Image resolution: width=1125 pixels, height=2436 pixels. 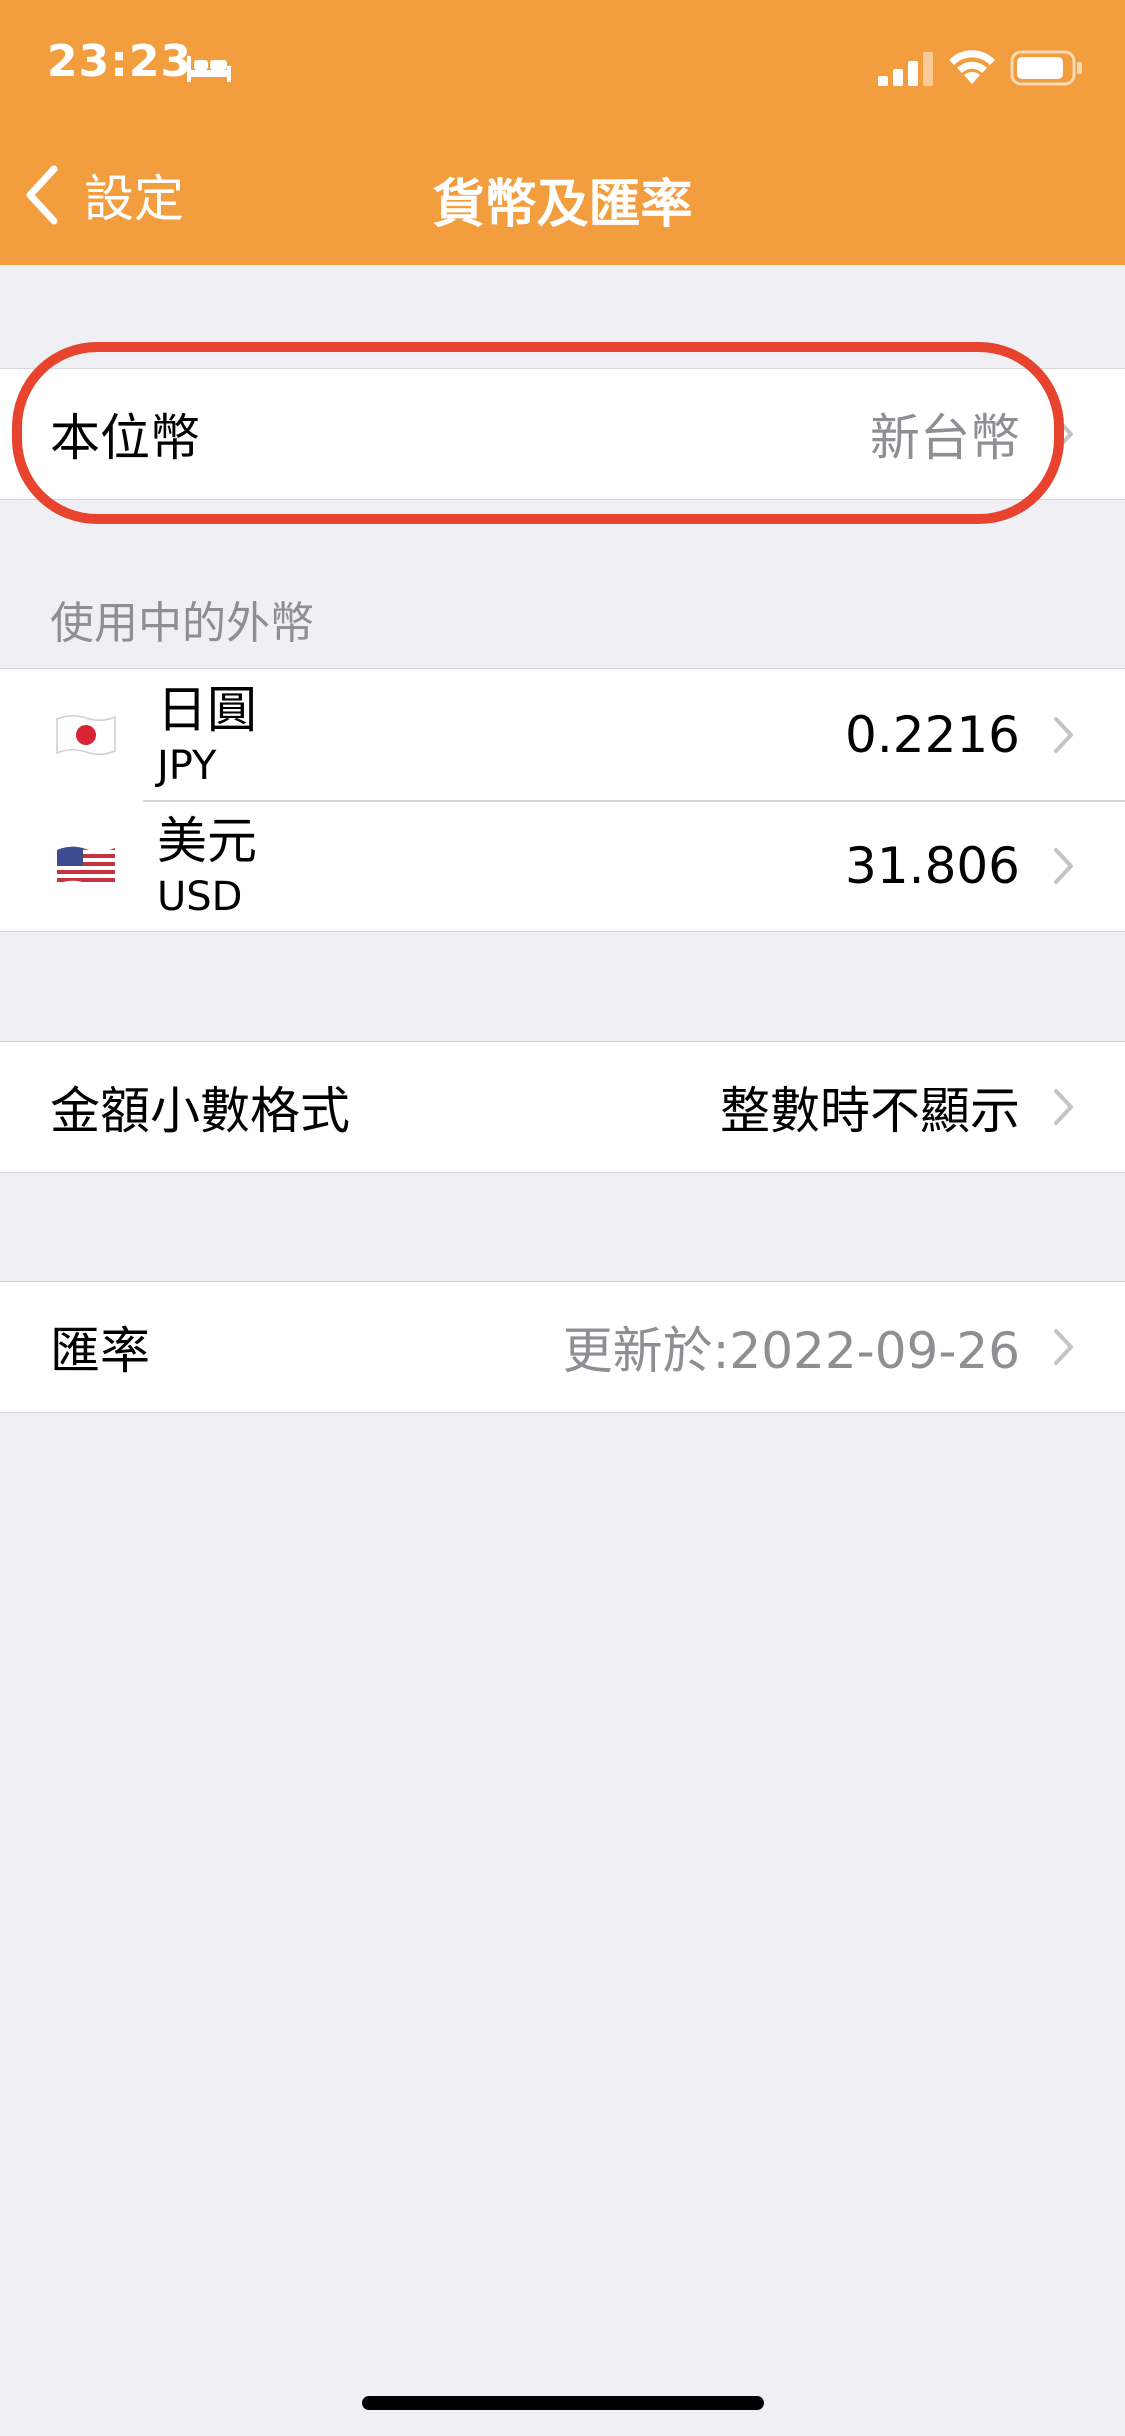 What do you see at coordinates (200, 1111) in the screenshot?
I see `decimal-format-label: 金額小數格式` at bounding box center [200, 1111].